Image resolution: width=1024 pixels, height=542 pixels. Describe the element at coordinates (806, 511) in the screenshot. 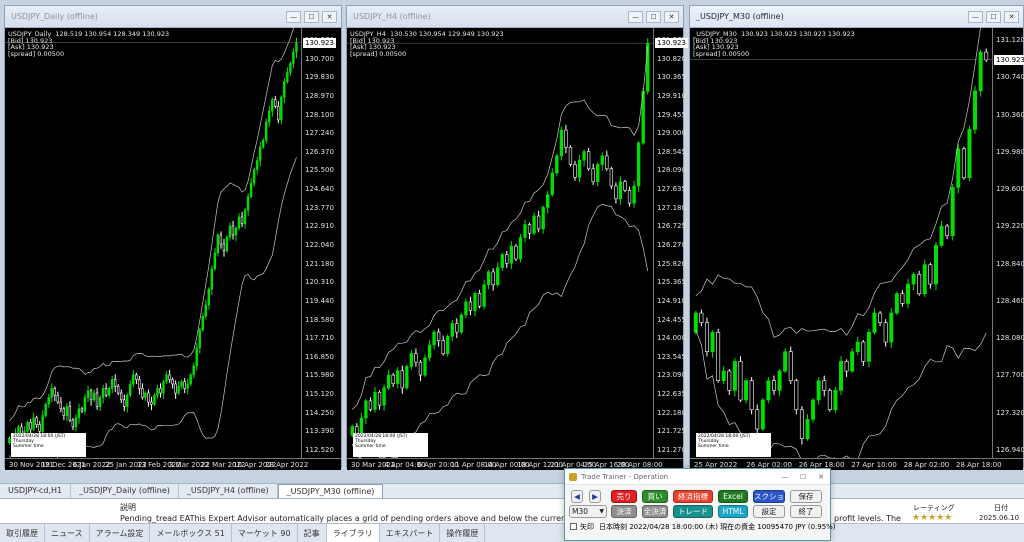

I see `exit-button: 終了` at that location.